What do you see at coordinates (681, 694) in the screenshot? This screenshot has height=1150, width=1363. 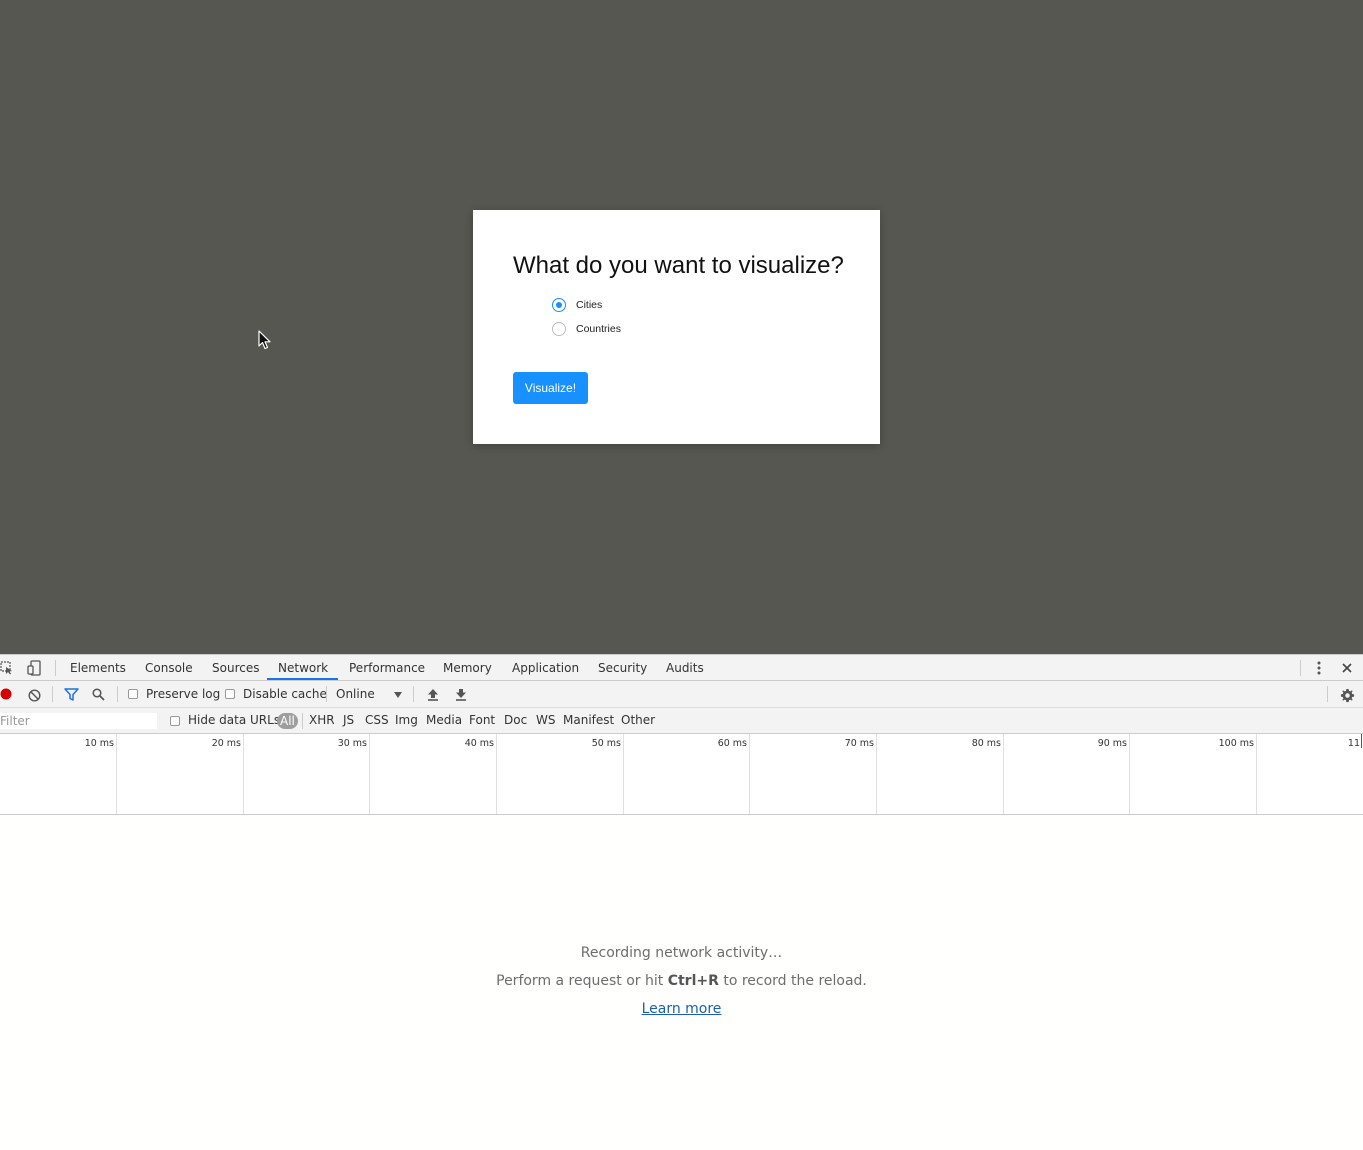 I see `network-toolbar: Preserve log Disable cache Online` at bounding box center [681, 694].